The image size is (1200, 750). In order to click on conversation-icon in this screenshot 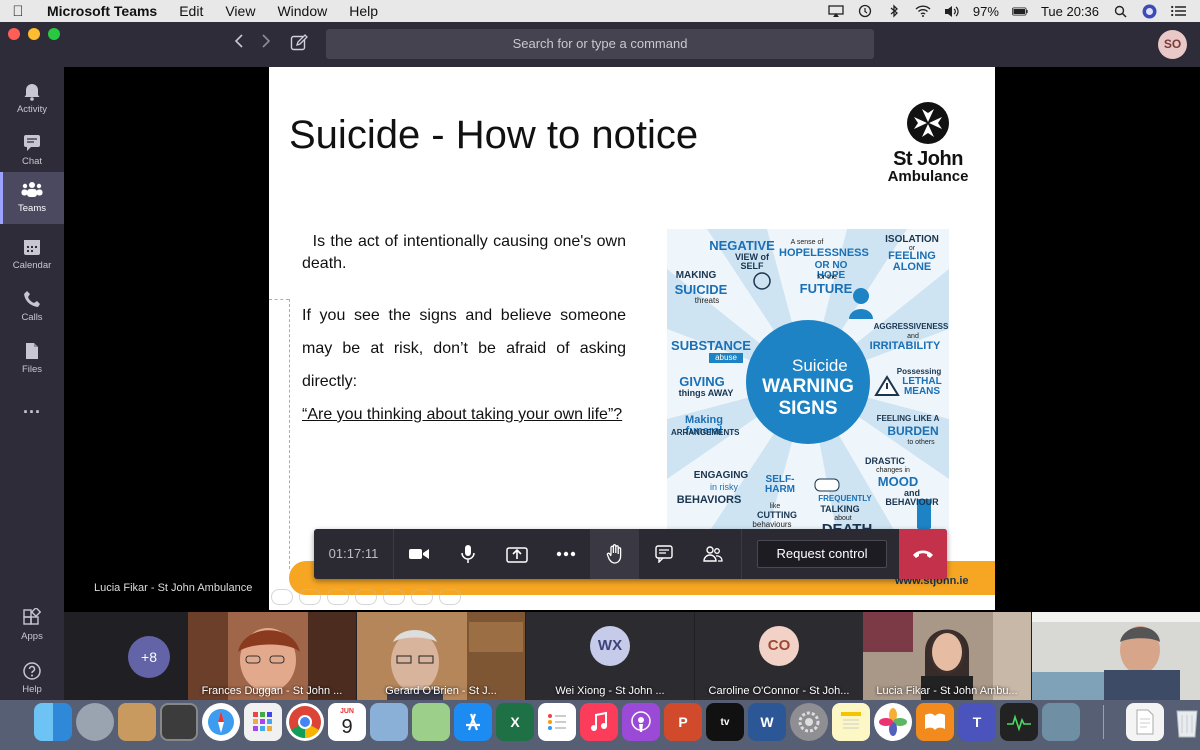, I will do `click(663, 554)`.